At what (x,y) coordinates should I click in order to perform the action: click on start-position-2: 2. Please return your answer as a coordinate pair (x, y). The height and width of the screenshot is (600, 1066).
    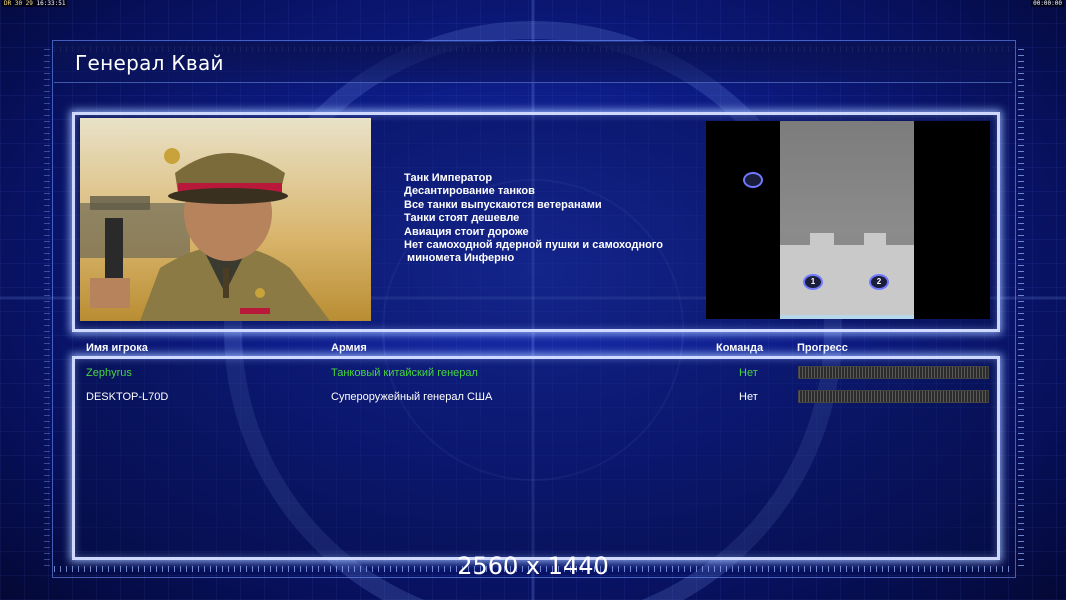
    Looking at the image, I should click on (879, 282).